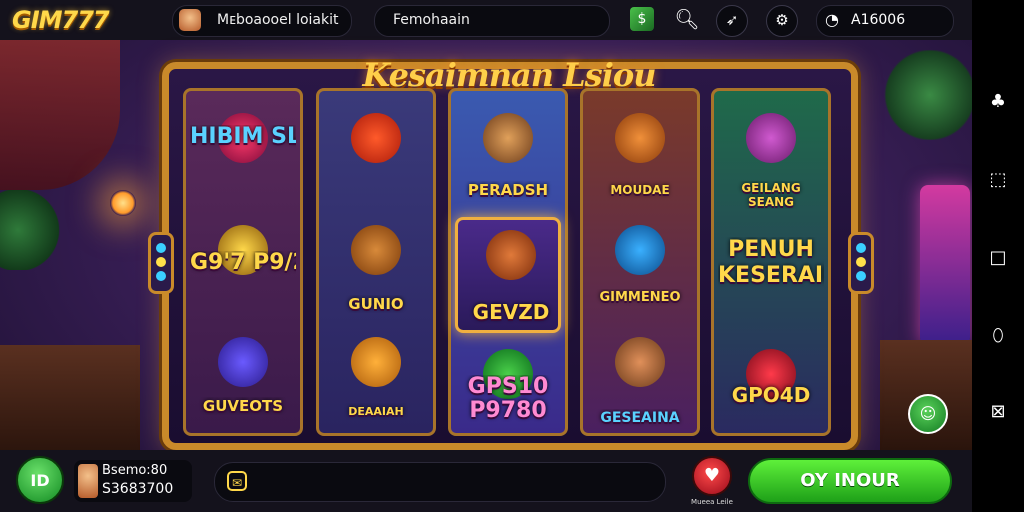 This screenshot has height=512, width=1024. I want to click on reel-4: MOUDAE GIMMENEO GESEAINA, so click(640, 262).